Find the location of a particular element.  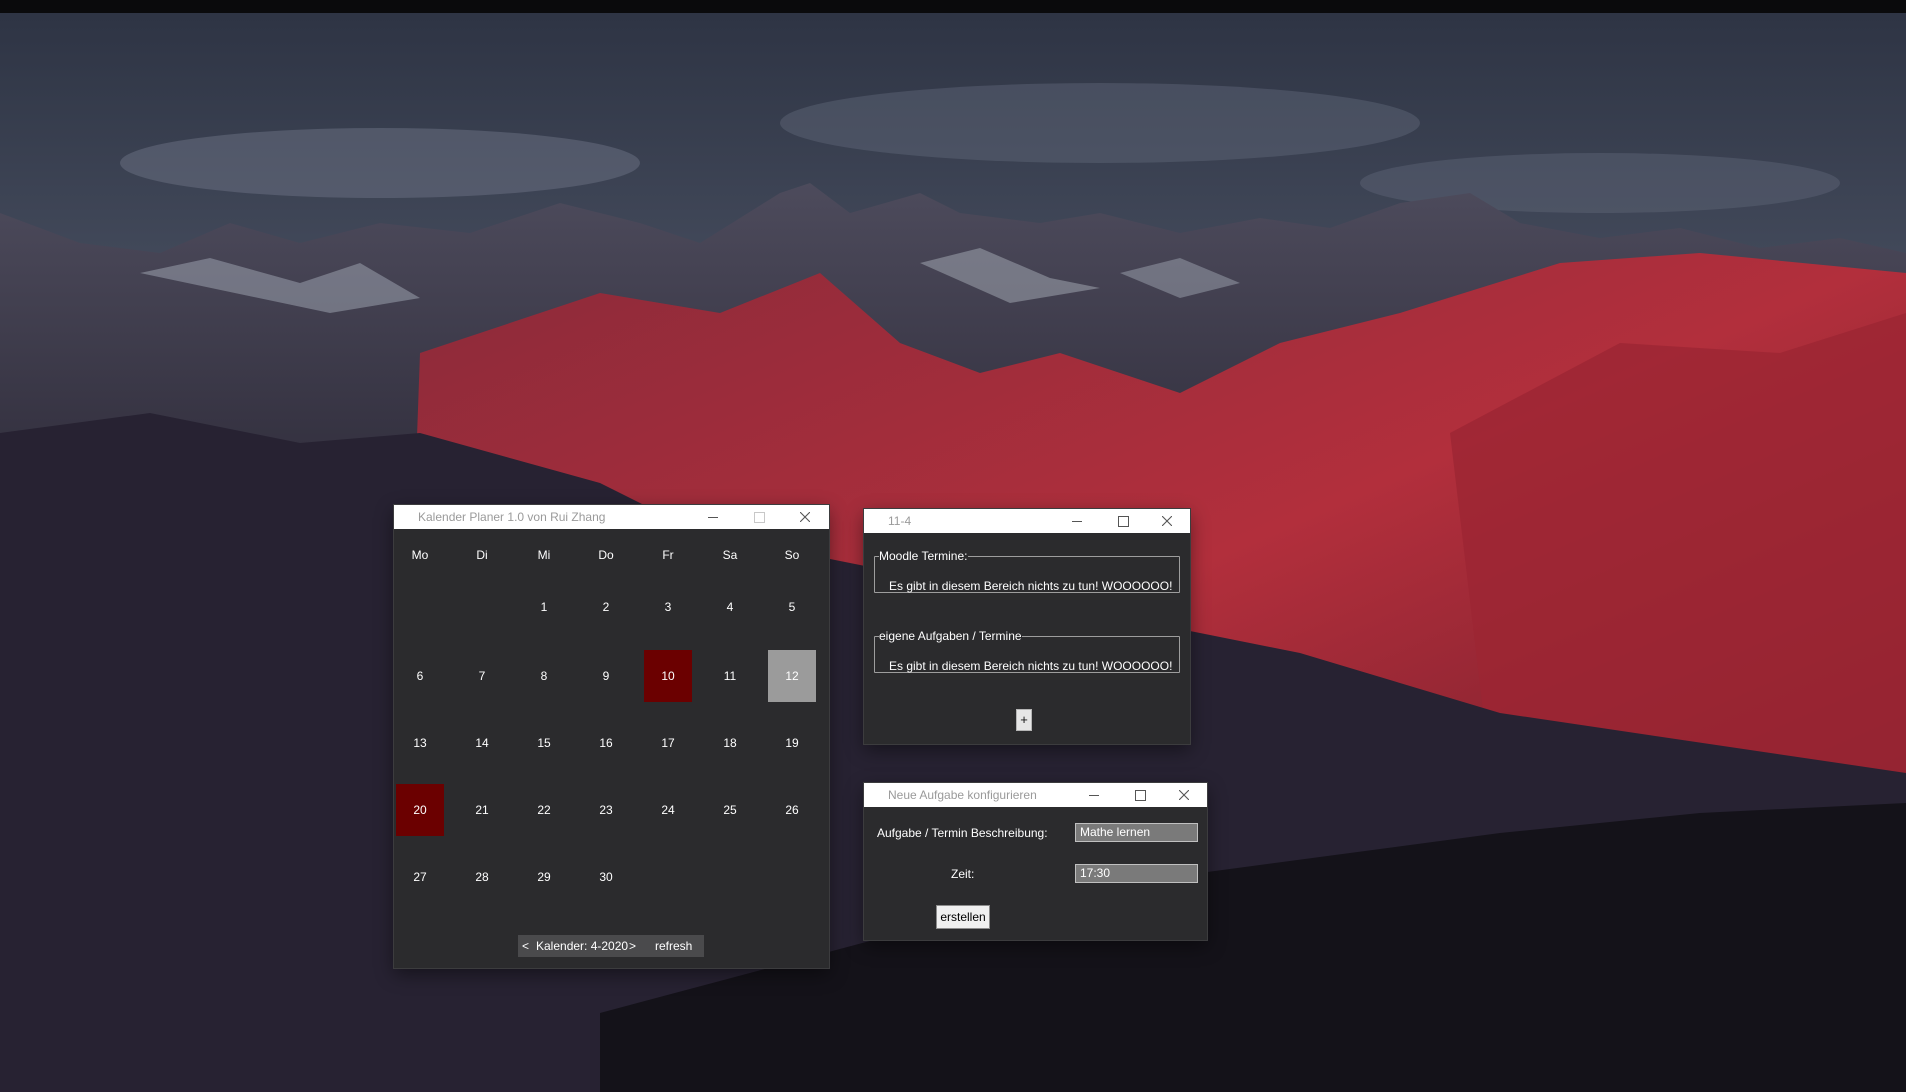

calendar-day: 10 is located at coordinates (668, 676).